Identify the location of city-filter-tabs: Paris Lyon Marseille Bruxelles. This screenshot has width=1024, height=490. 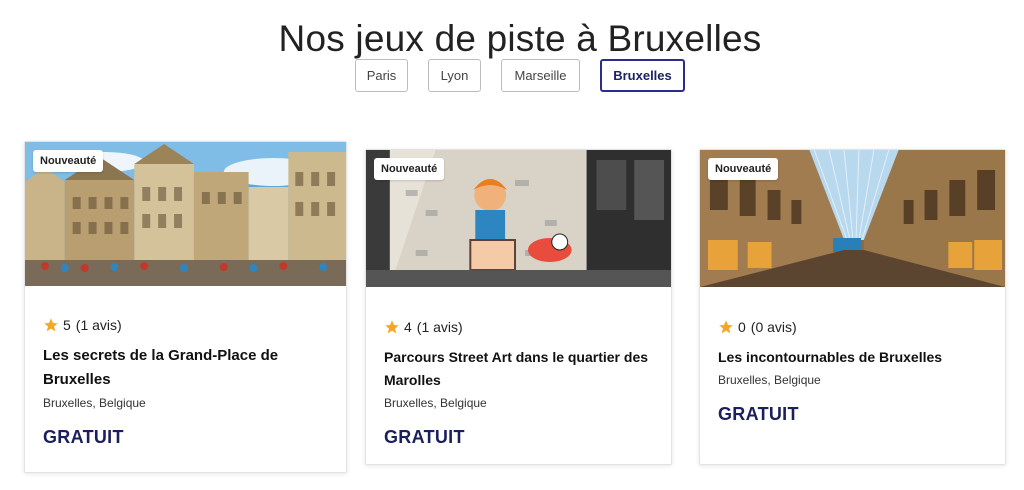
(512, 75).